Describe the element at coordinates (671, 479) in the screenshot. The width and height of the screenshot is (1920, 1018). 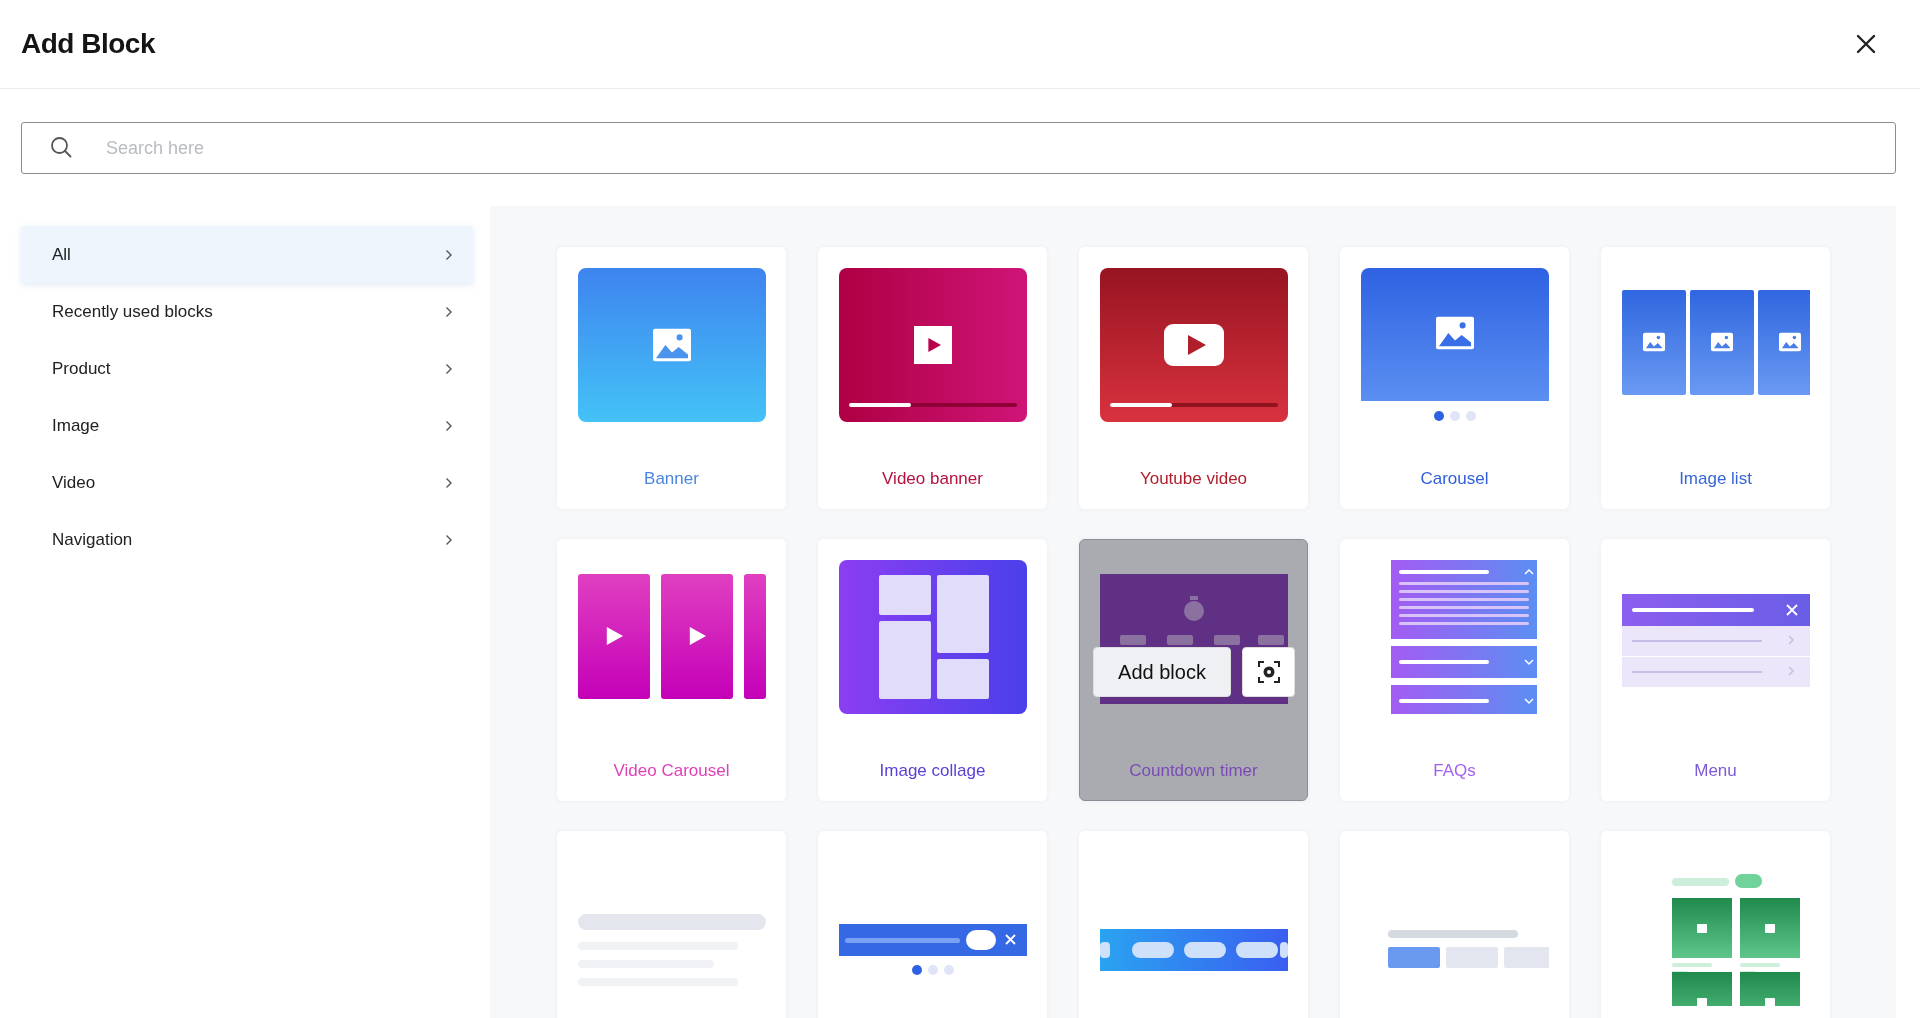
I see `block-label: Banner` at that location.